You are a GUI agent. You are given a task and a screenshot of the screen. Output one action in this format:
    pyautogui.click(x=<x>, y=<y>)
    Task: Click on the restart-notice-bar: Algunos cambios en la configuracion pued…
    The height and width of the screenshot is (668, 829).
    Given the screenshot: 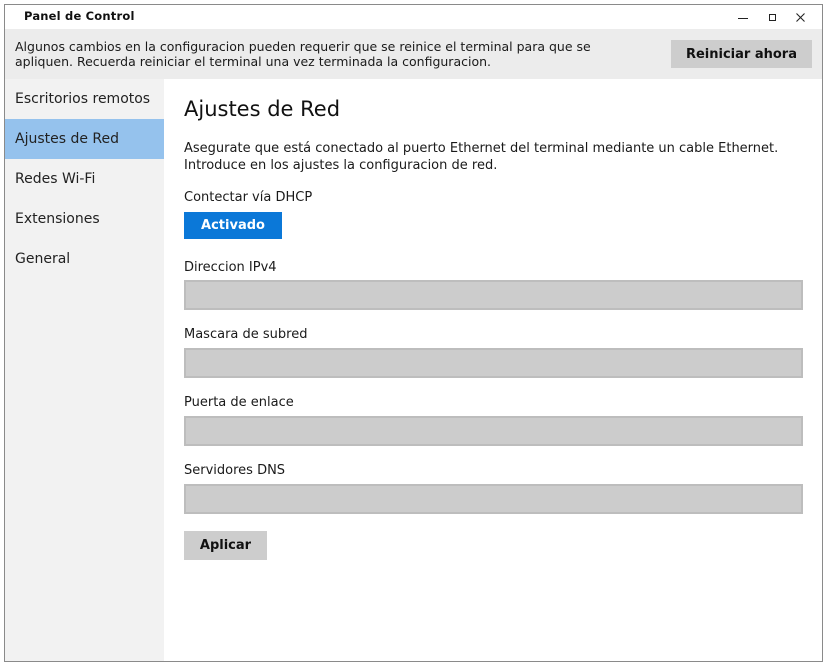 What is the action you would take?
    pyautogui.click(x=413, y=54)
    